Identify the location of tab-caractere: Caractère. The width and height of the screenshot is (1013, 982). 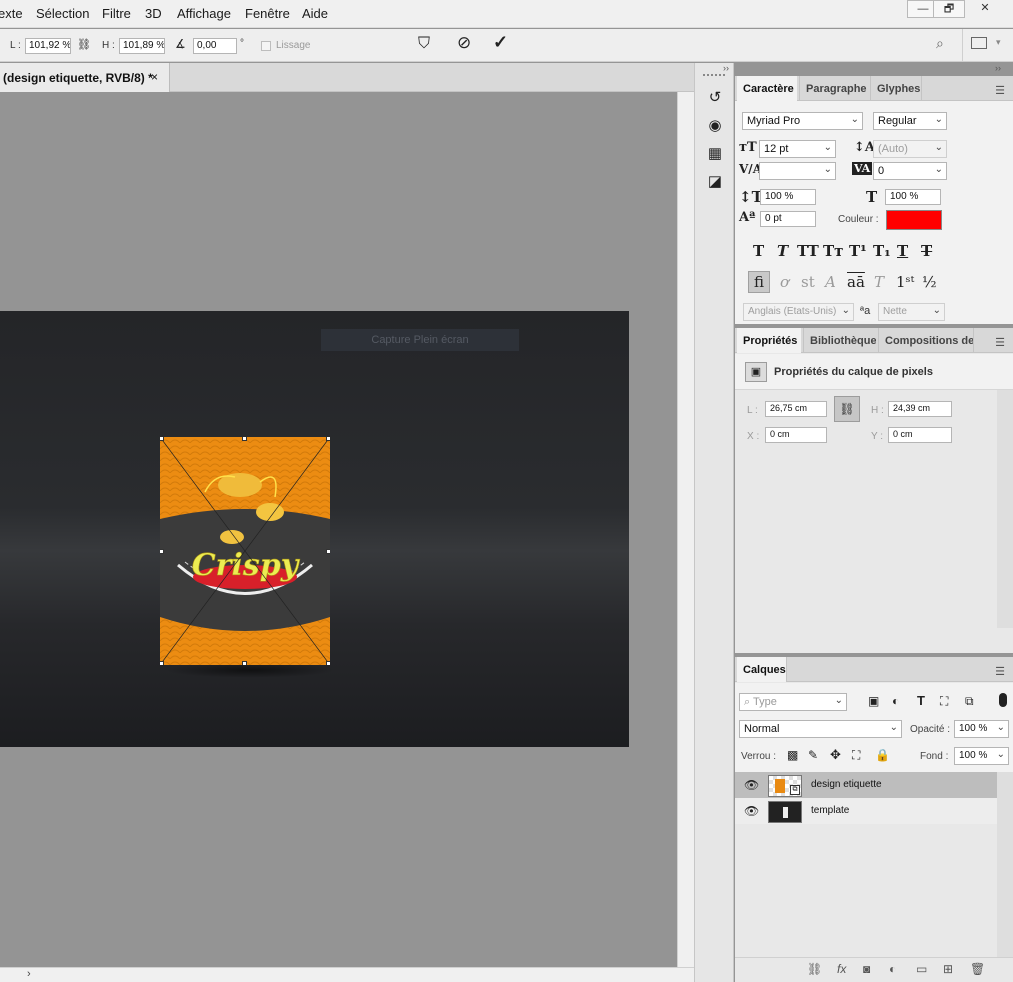
(767, 88).